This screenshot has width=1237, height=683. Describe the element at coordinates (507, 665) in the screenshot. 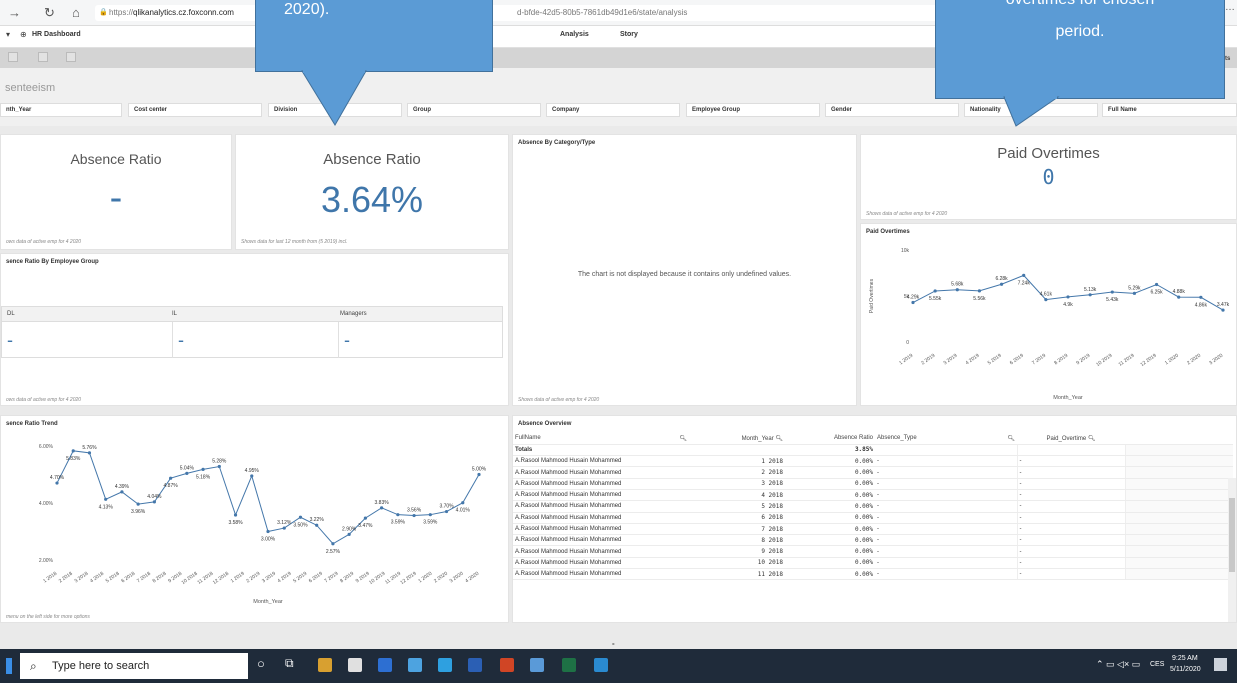

I see `powerpoint-icon` at that location.